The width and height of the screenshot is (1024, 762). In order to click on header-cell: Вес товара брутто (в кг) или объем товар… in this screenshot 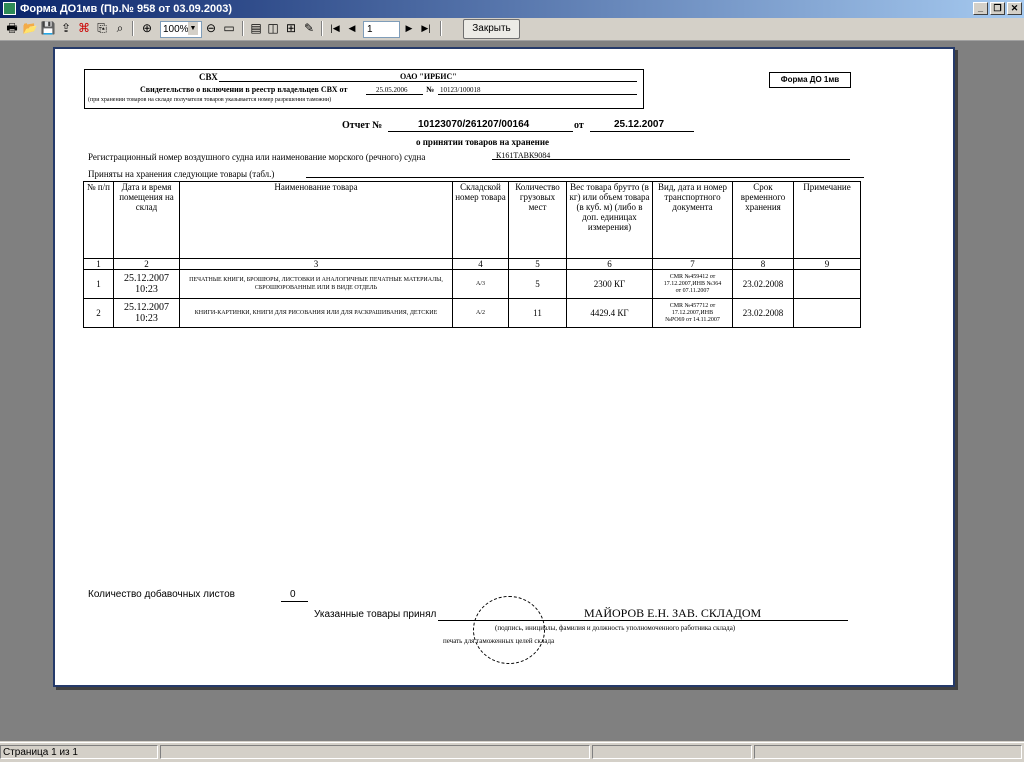, I will do `click(609, 220)`.